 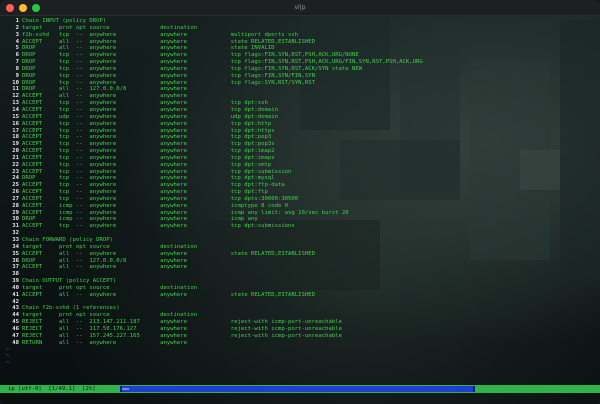 I want to click on editor-line: 44 target prot opt source destination, so click(x=300, y=315).